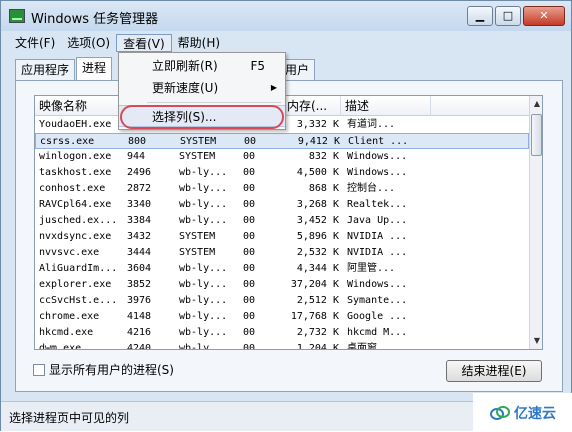  I want to click on minimize-button: ▁, so click(480, 16).